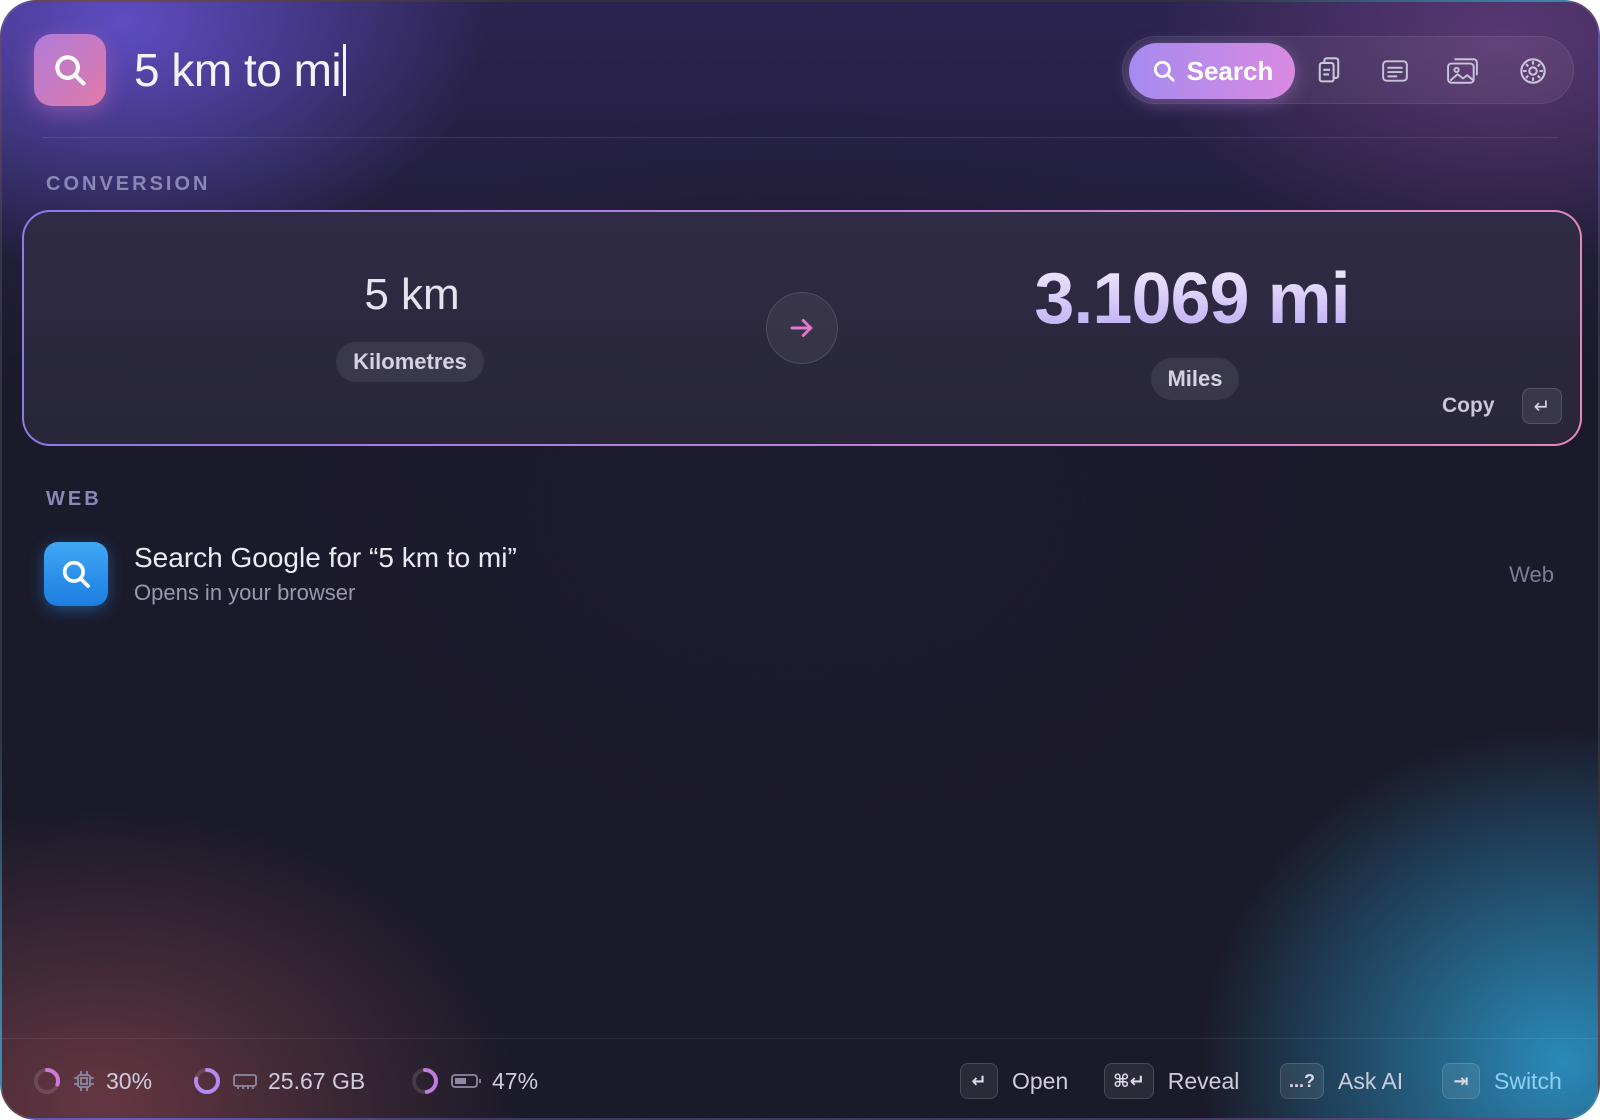 This screenshot has width=1600, height=1120. What do you see at coordinates (1371, 1080) in the screenshot?
I see `ask-ai-action-label: Ask AI` at bounding box center [1371, 1080].